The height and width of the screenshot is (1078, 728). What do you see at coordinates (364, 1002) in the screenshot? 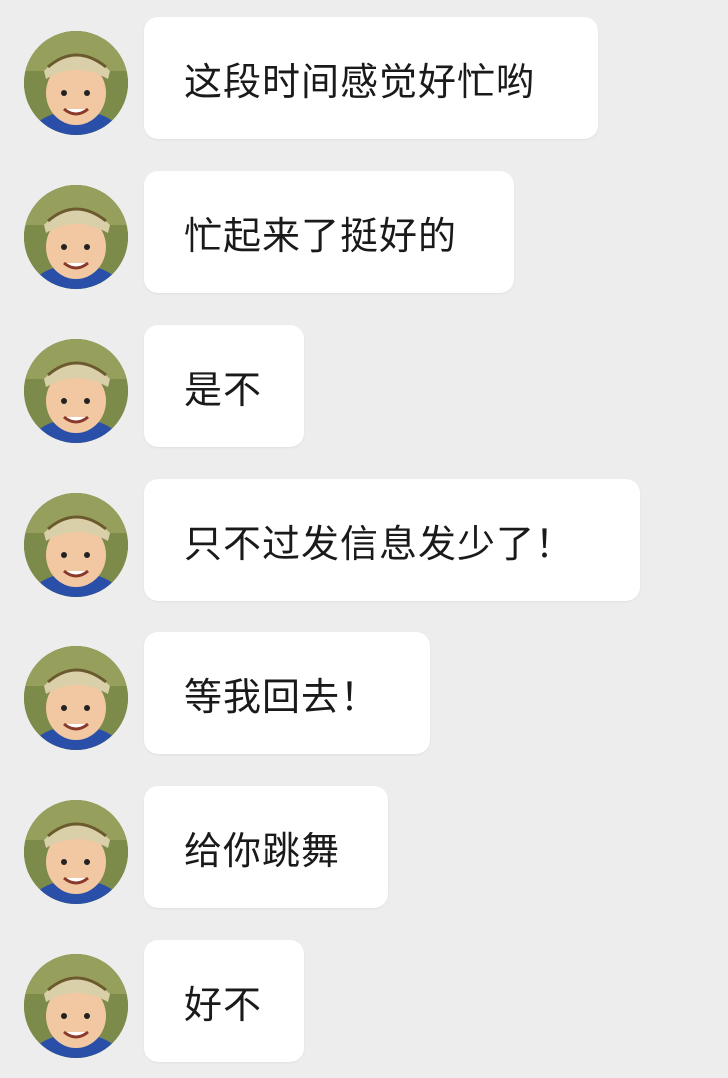
I see `message-row: 好不` at bounding box center [364, 1002].